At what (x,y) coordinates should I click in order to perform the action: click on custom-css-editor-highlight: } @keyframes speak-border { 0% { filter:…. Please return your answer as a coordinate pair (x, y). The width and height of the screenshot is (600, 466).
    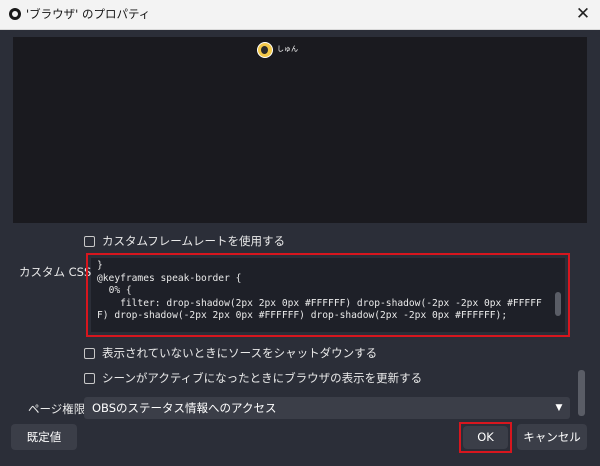
    Looking at the image, I should click on (328, 295).